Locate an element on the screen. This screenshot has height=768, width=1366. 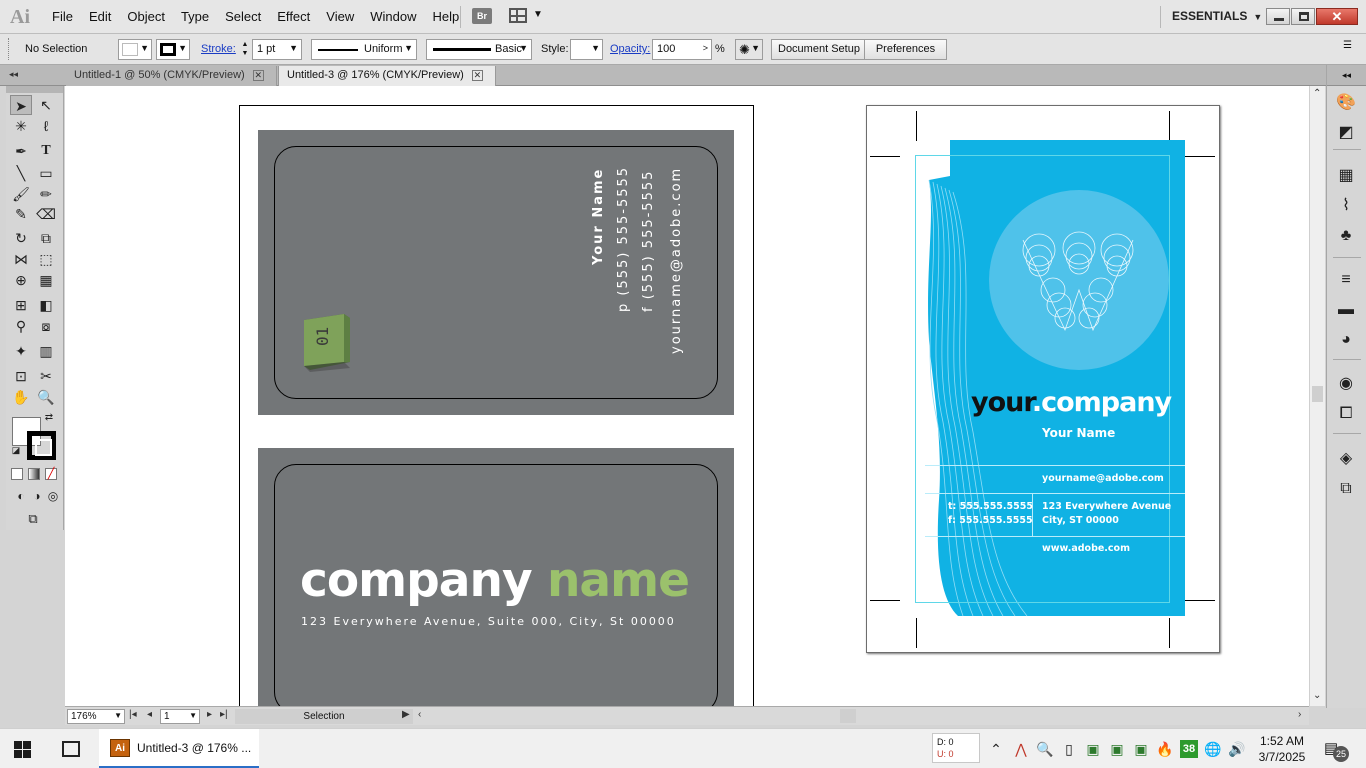
free-transform-tool-icon: ⬚ is located at coordinates (46, 259).